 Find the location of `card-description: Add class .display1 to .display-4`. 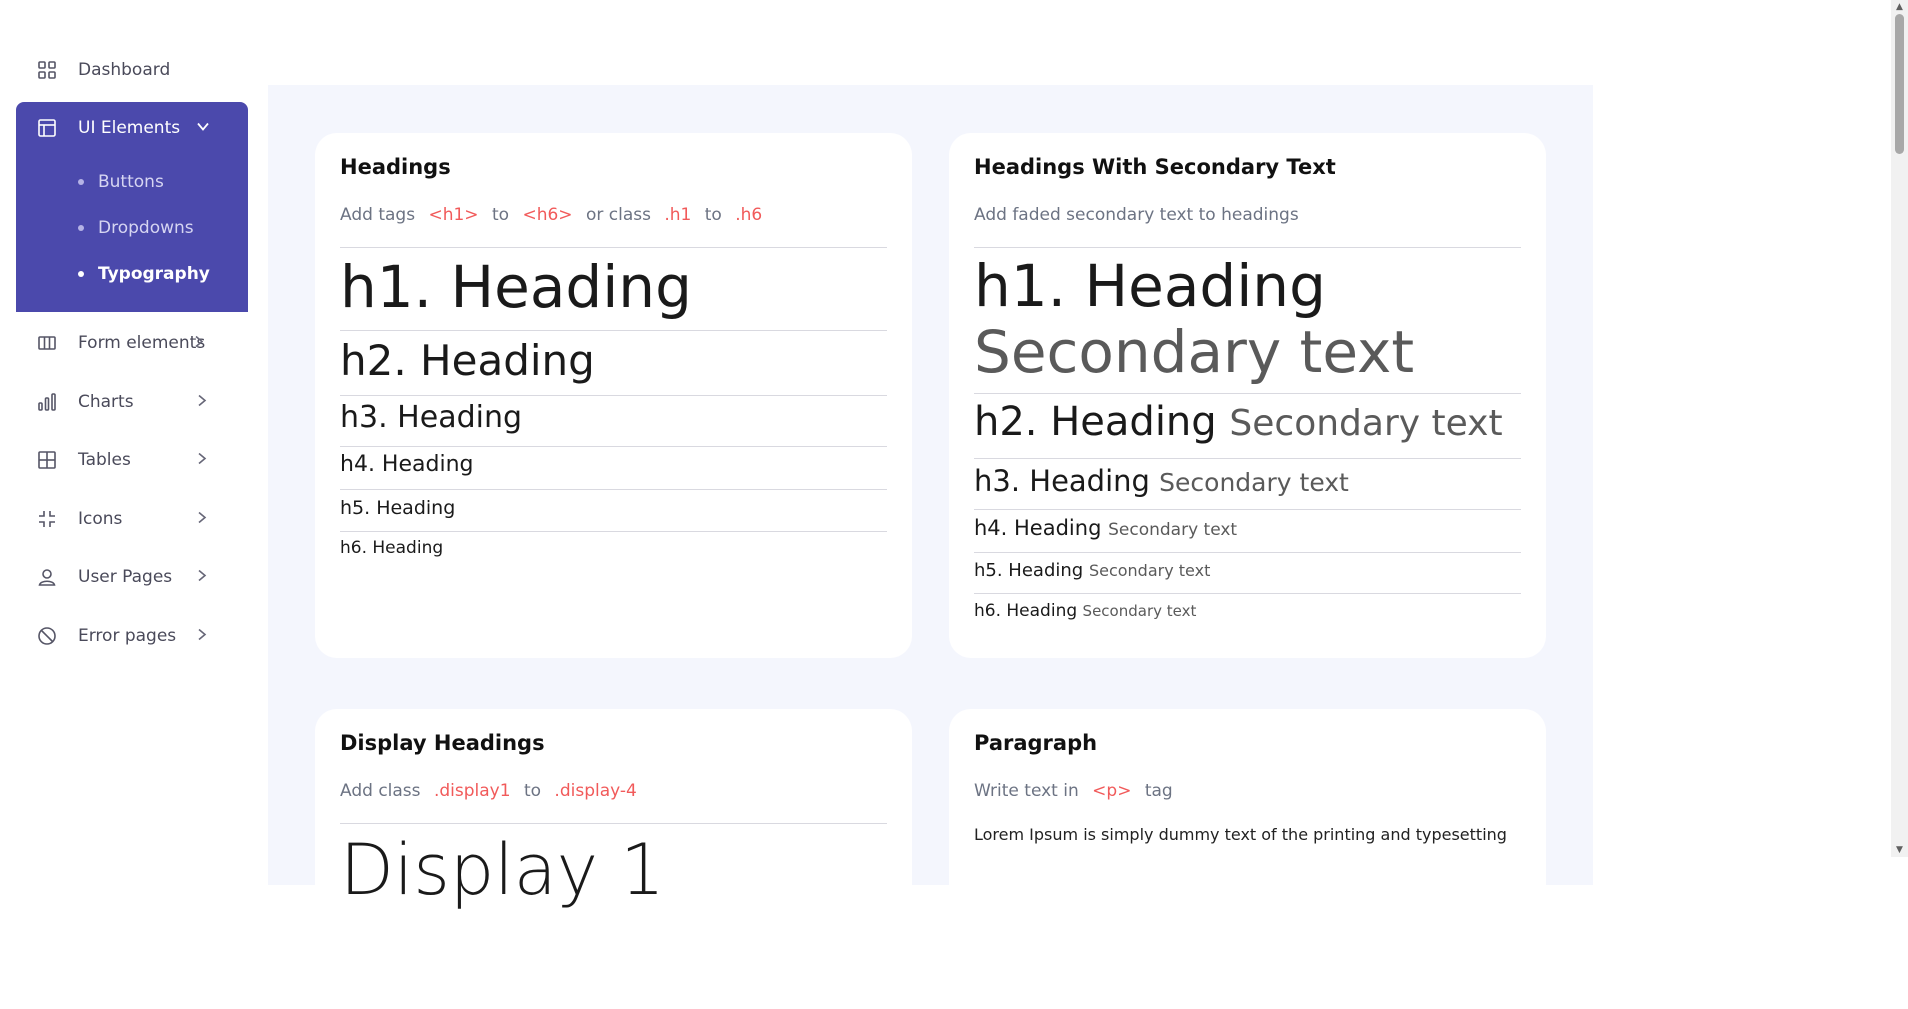

card-description: Add class .display1 to .display-4 is located at coordinates (492, 791).